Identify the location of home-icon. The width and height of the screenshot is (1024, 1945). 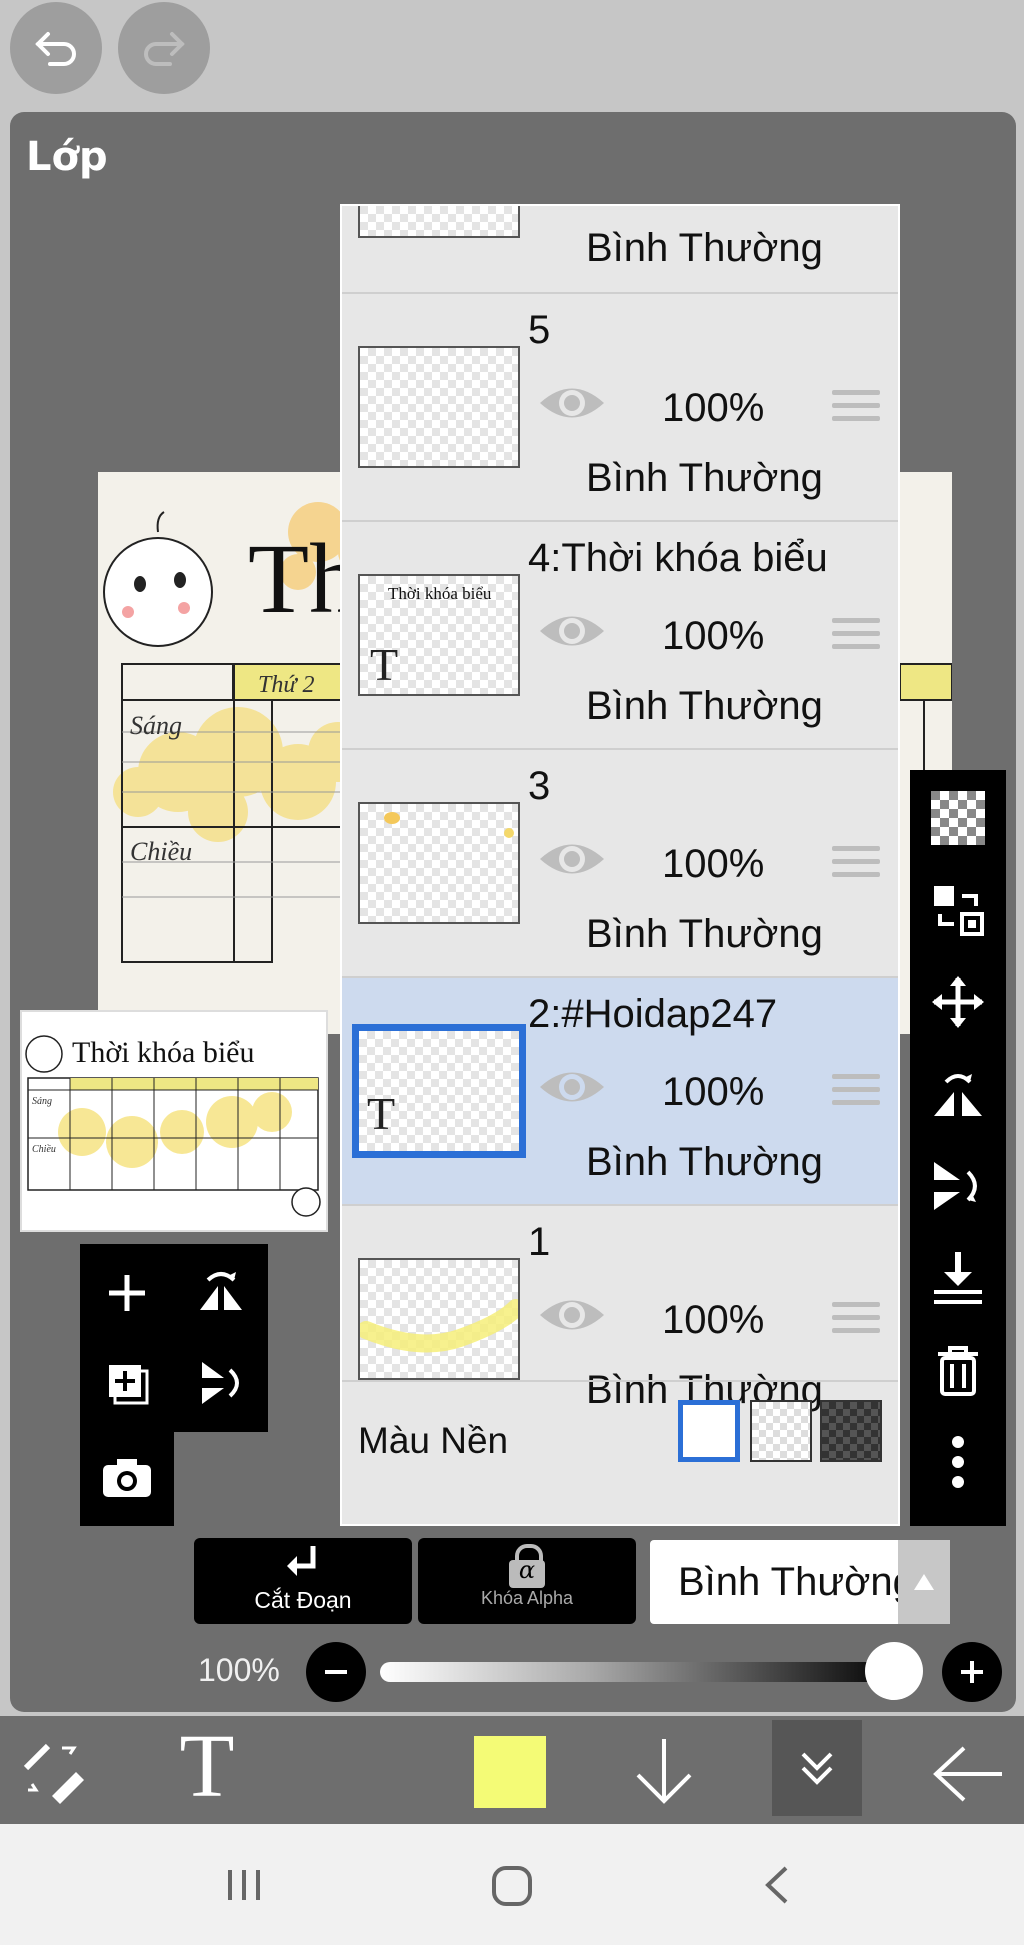
(512, 1886).